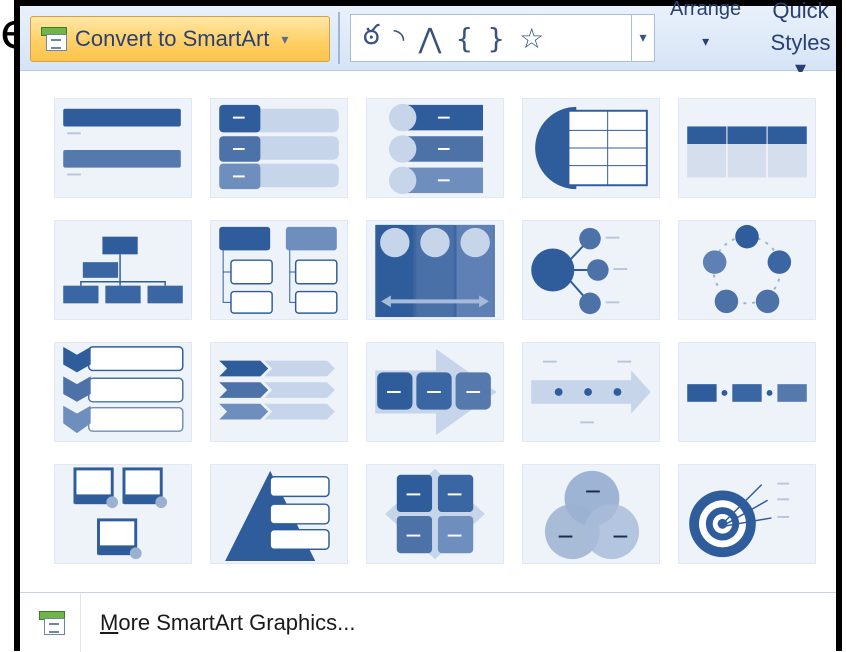 This screenshot has width=846, height=652. Describe the element at coordinates (531, 38) in the screenshot. I see `star-shape-icon: ☆` at that location.